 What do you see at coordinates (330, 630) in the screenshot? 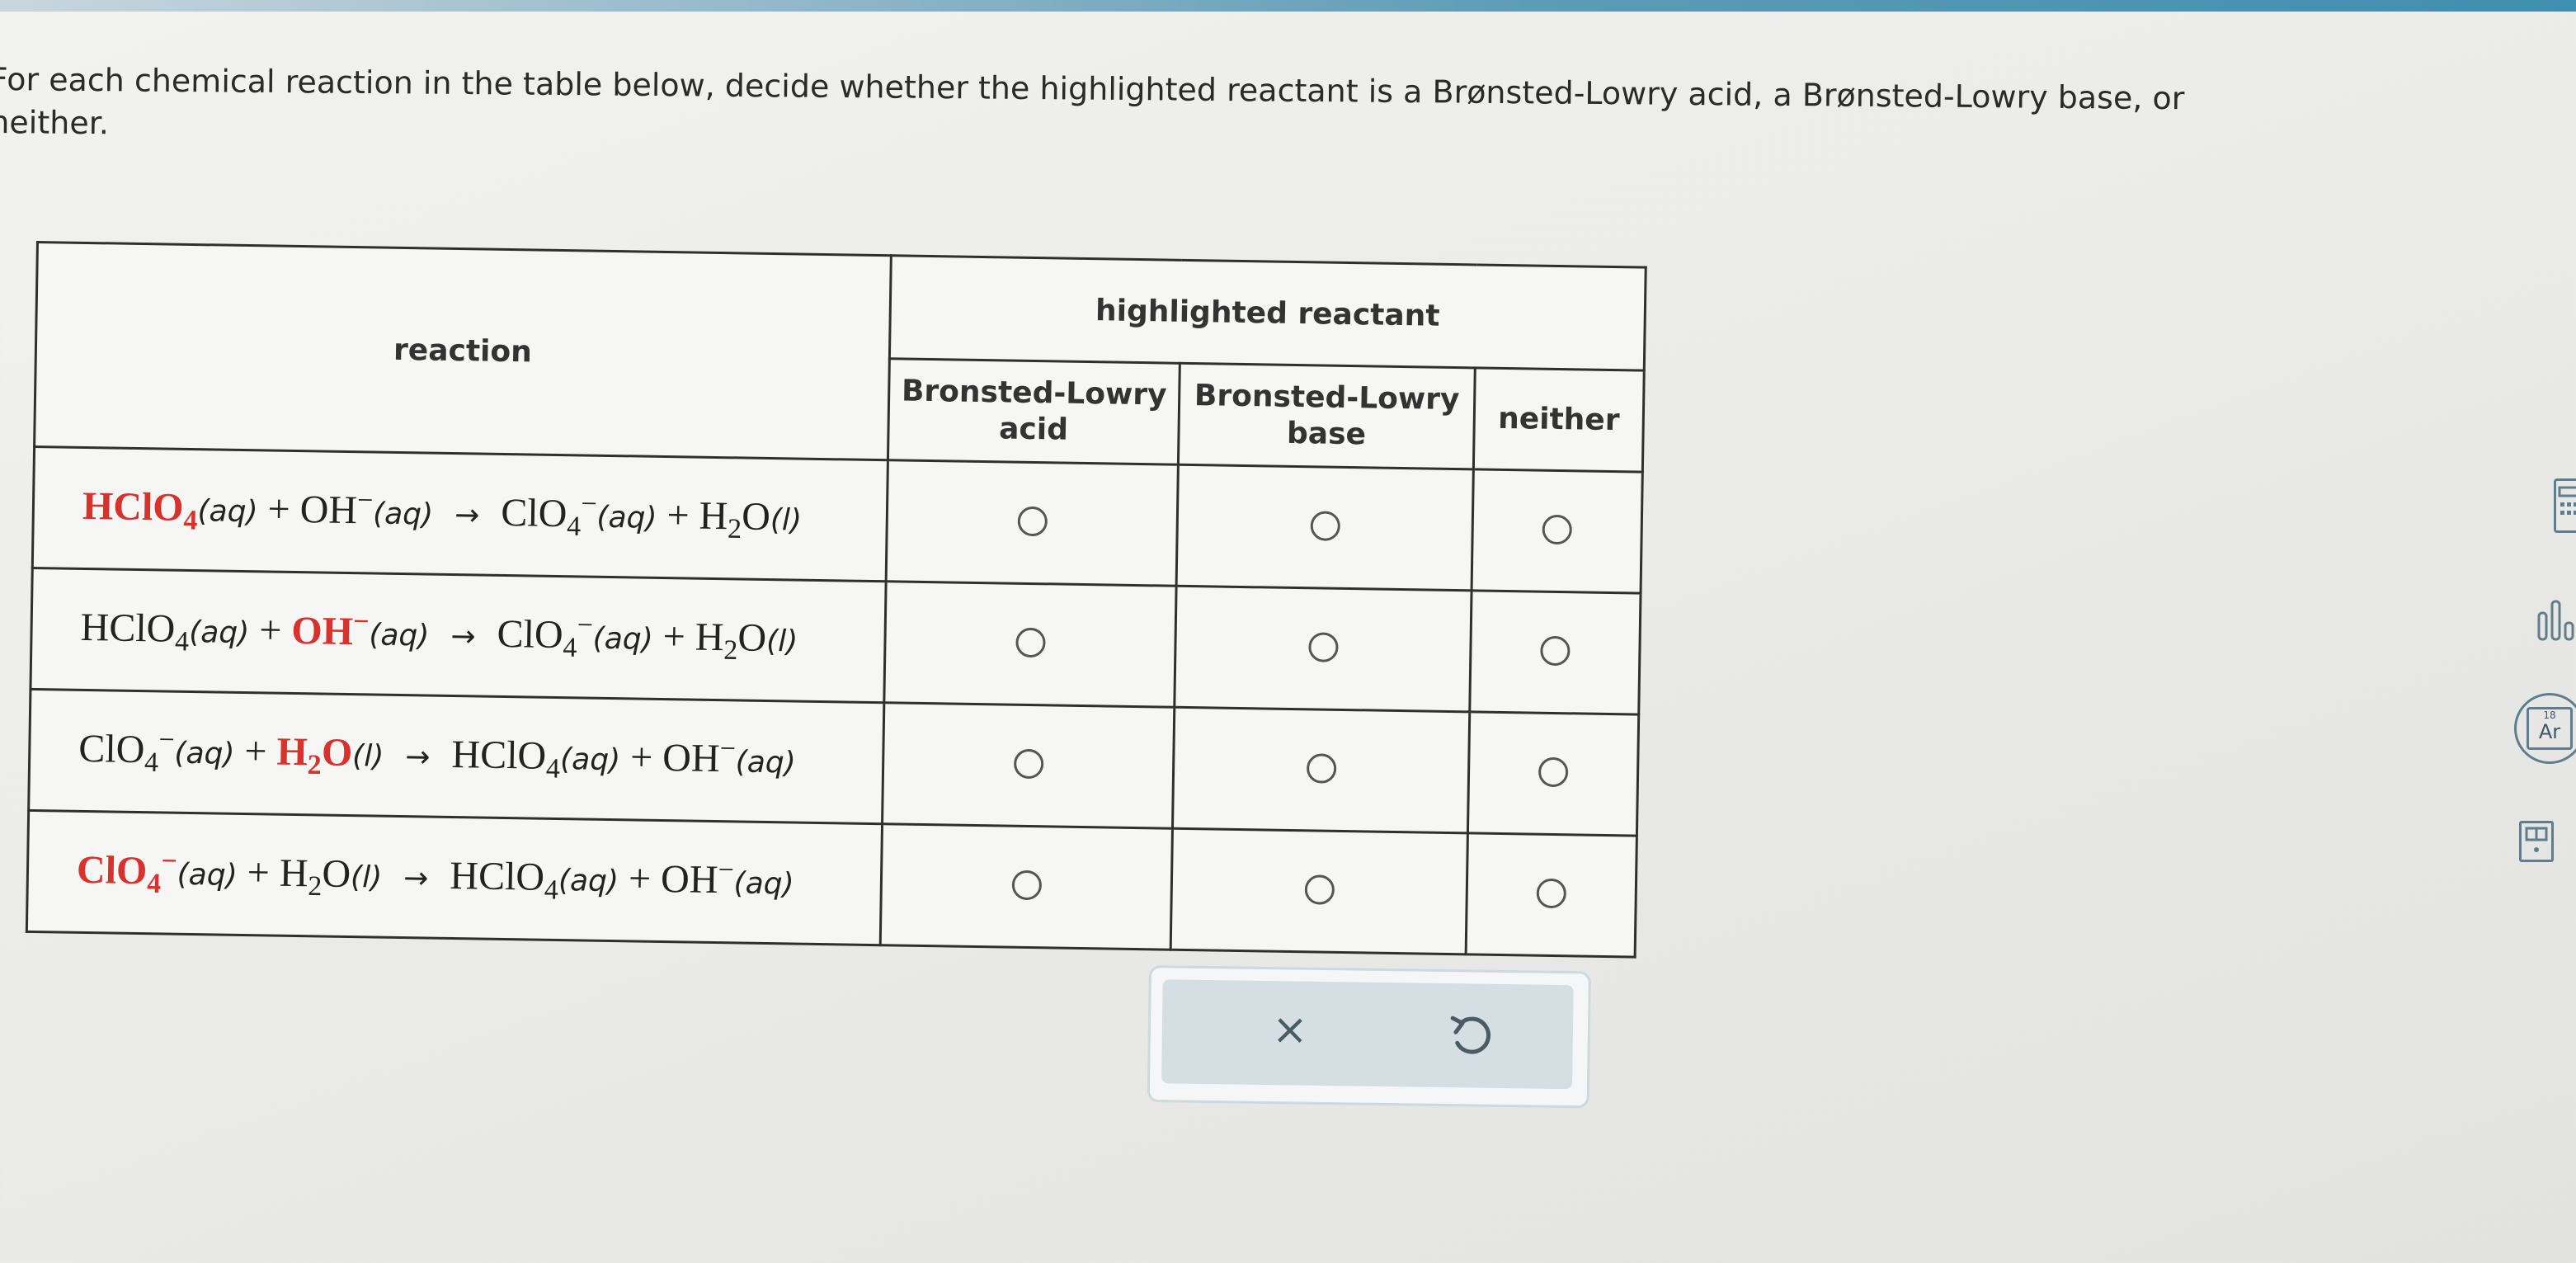
I see `highlighted-reactant: OH−` at bounding box center [330, 630].